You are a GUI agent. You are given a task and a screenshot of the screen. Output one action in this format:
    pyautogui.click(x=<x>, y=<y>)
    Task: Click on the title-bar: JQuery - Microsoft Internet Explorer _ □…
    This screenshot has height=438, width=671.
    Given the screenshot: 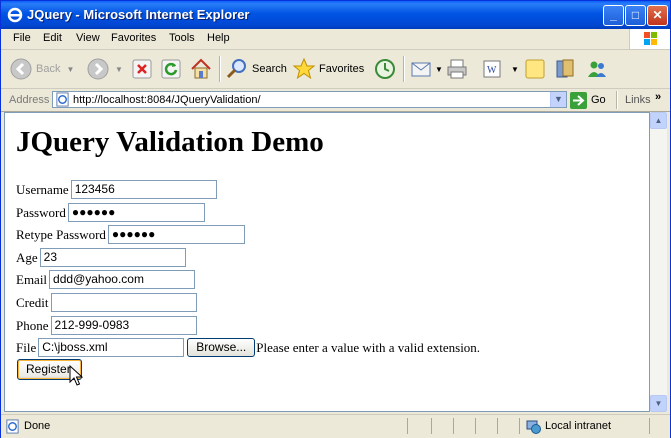 What is the action you would take?
    pyautogui.click(x=335, y=15)
    